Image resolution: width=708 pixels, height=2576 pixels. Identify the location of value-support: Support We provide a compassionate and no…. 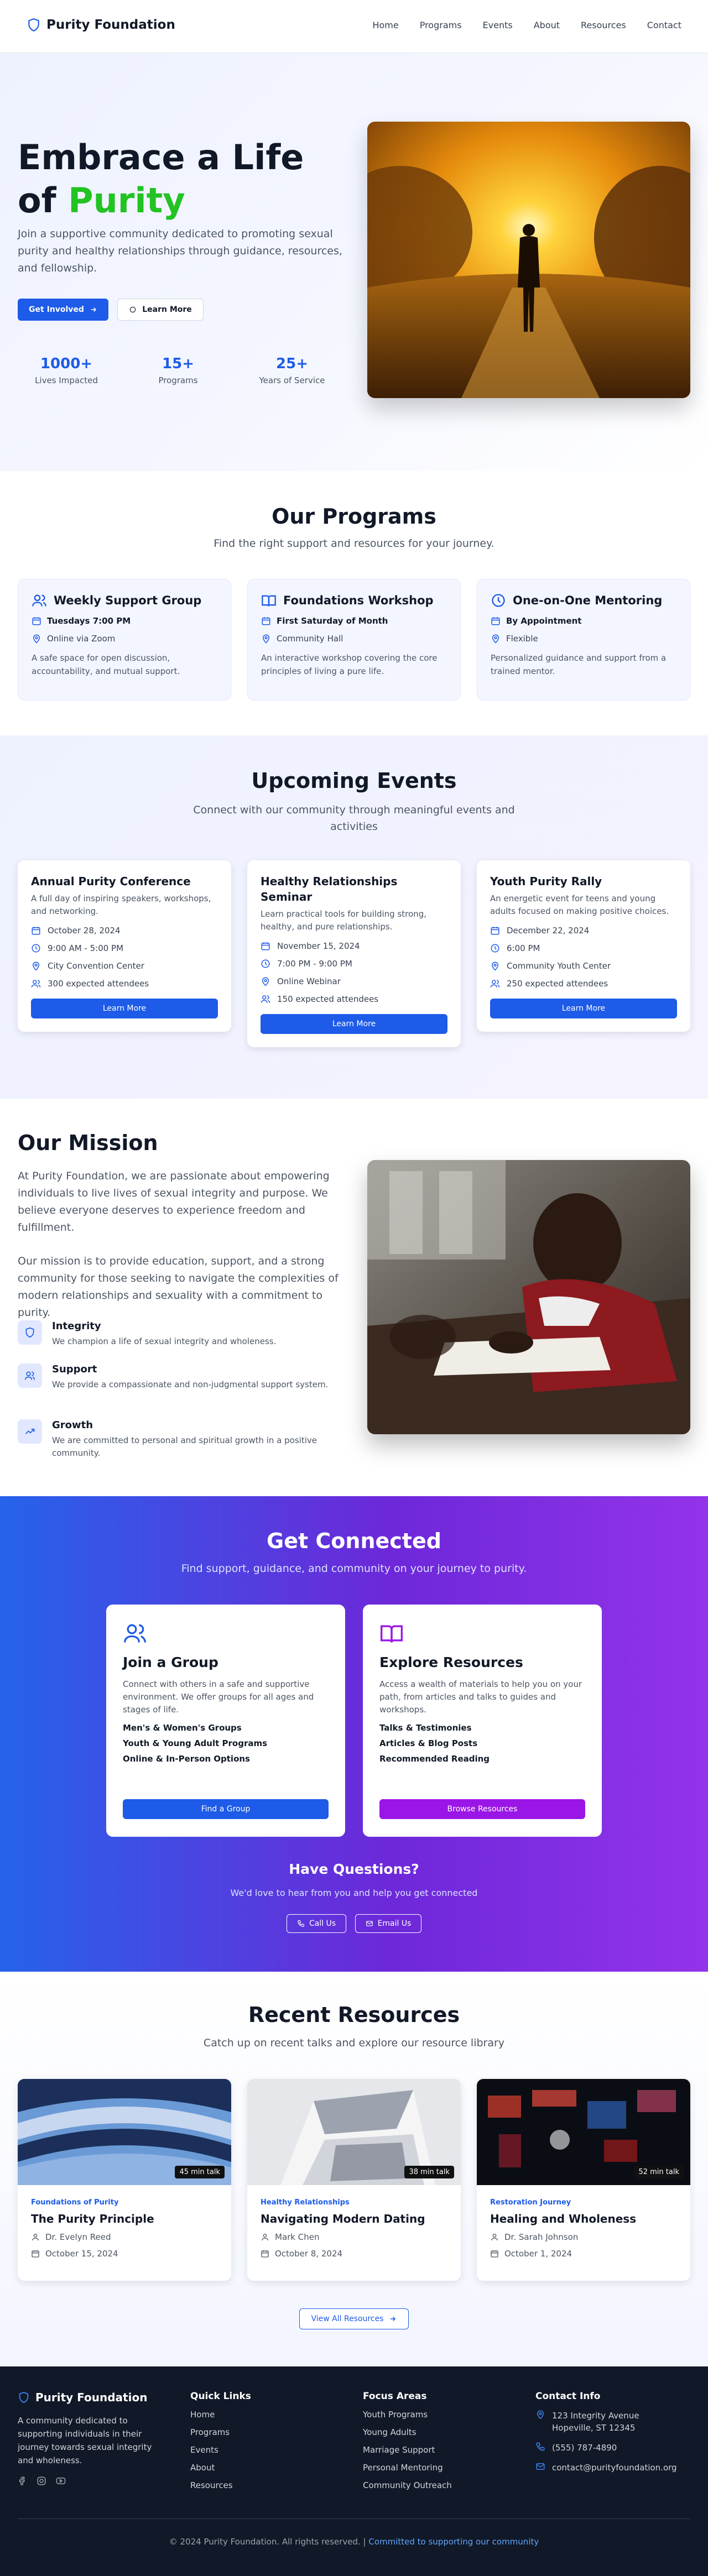
(184, 1377).